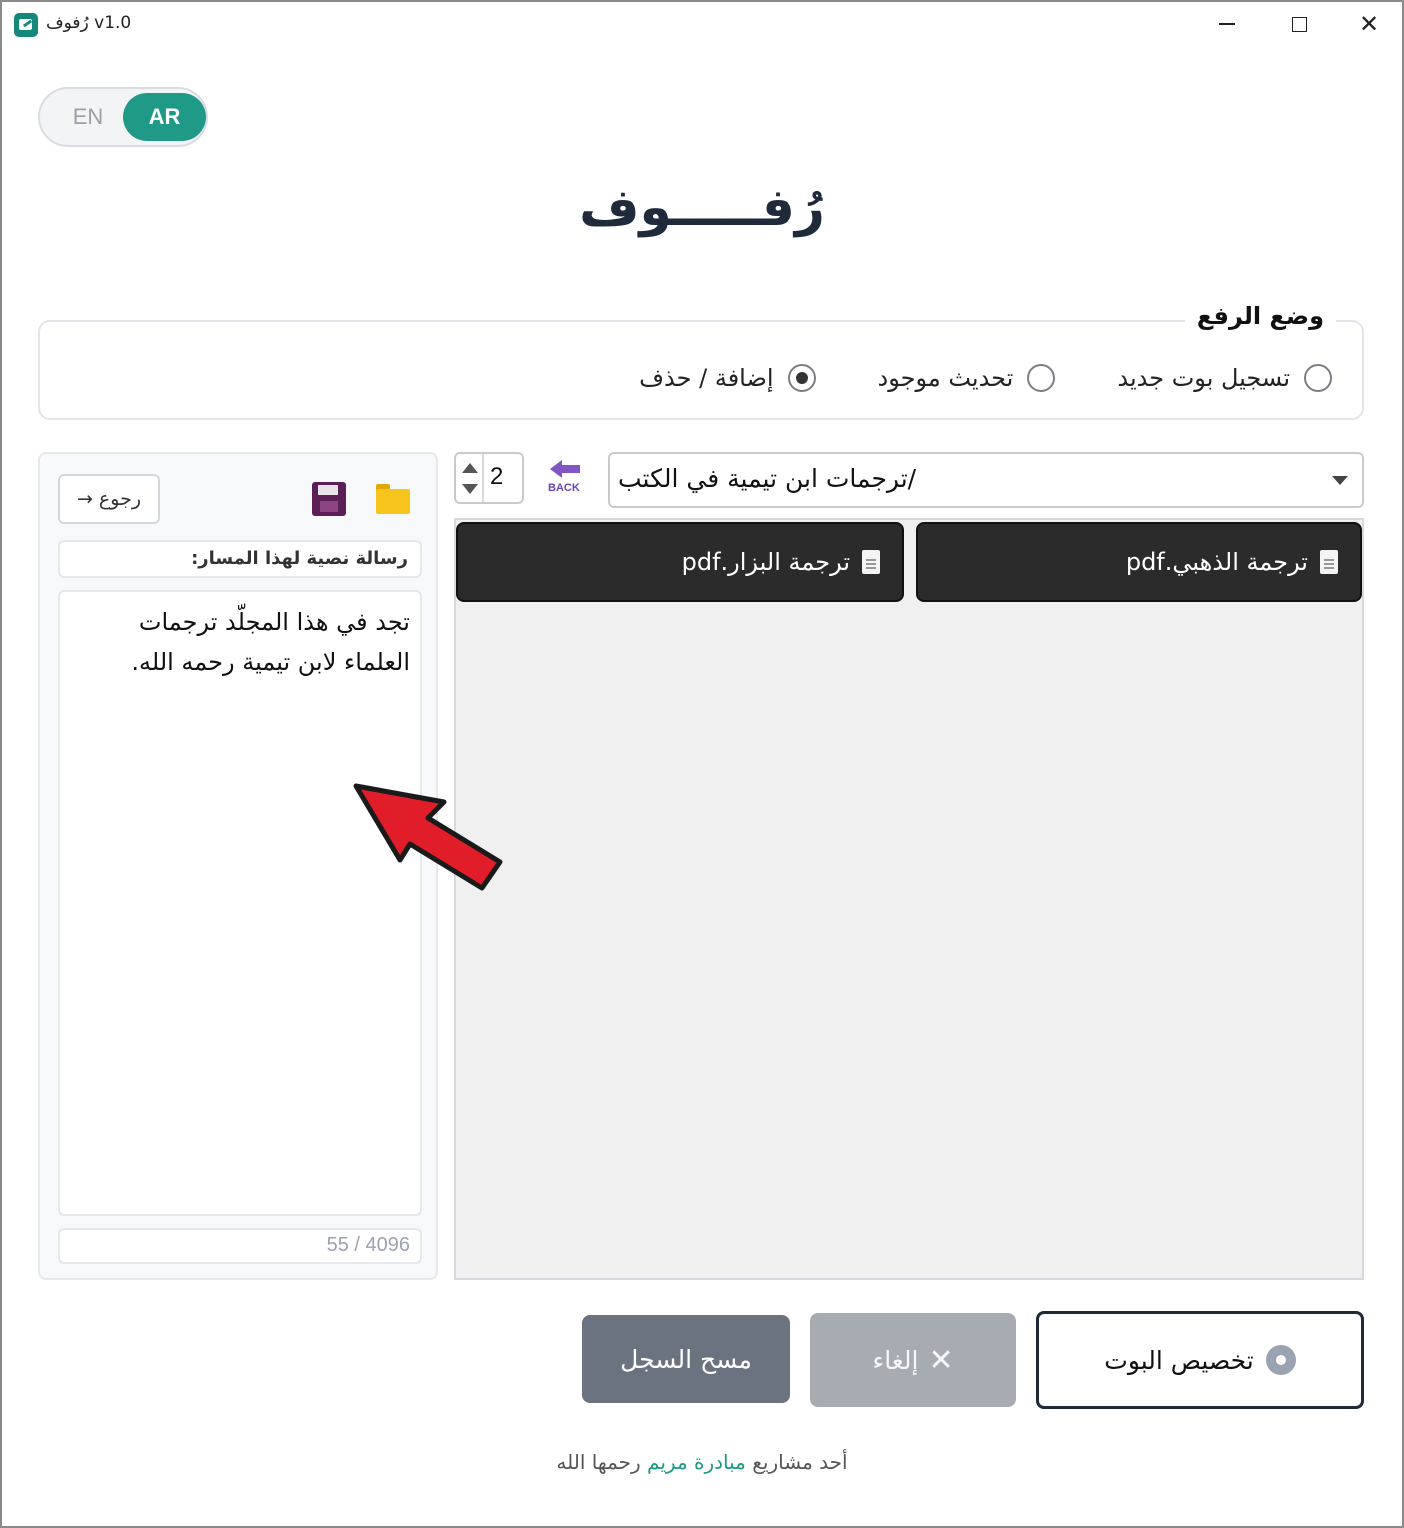 This screenshot has width=1404, height=1528. What do you see at coordinates (564, 488) in the screenshot?
I see `back-nav-label: BACK` at bounding box center [564, 488].